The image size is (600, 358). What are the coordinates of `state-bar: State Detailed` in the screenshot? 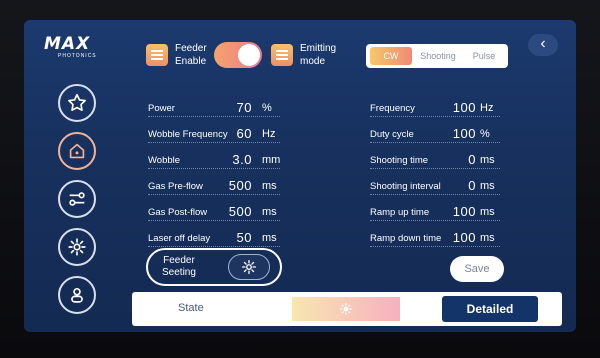 It's located at (347, 309).